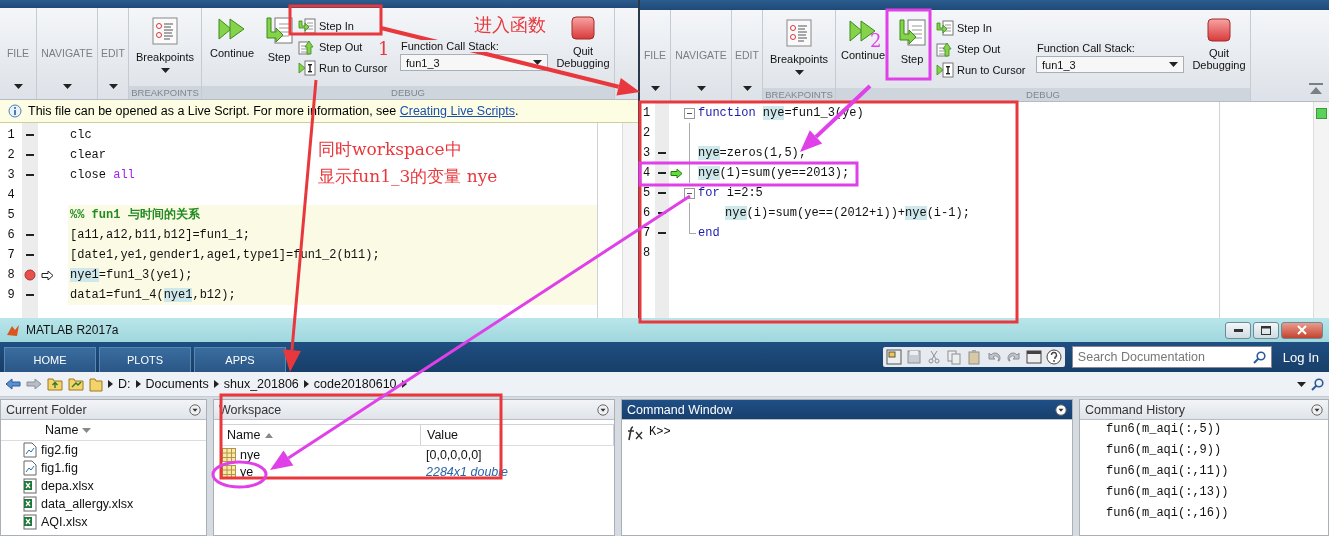 This screenshot has height=536, width=1329. What do you see at coordinates (67, 486) in the screenshot?
I see `file-name: depa.xlsx` at bounding box center [67, 486].